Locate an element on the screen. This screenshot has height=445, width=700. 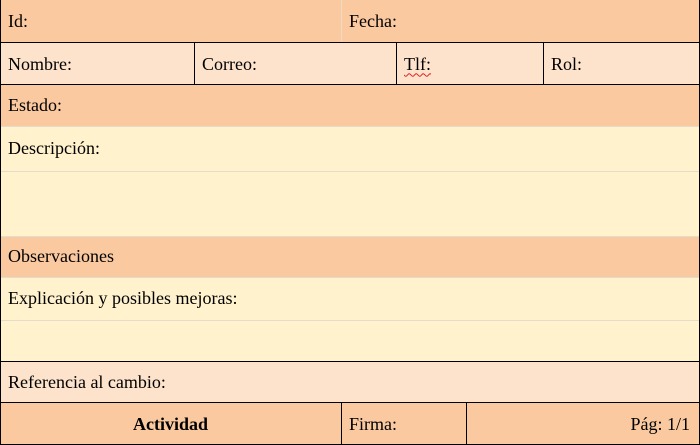
explicacion-content-area is located at coordinates (350, 341).